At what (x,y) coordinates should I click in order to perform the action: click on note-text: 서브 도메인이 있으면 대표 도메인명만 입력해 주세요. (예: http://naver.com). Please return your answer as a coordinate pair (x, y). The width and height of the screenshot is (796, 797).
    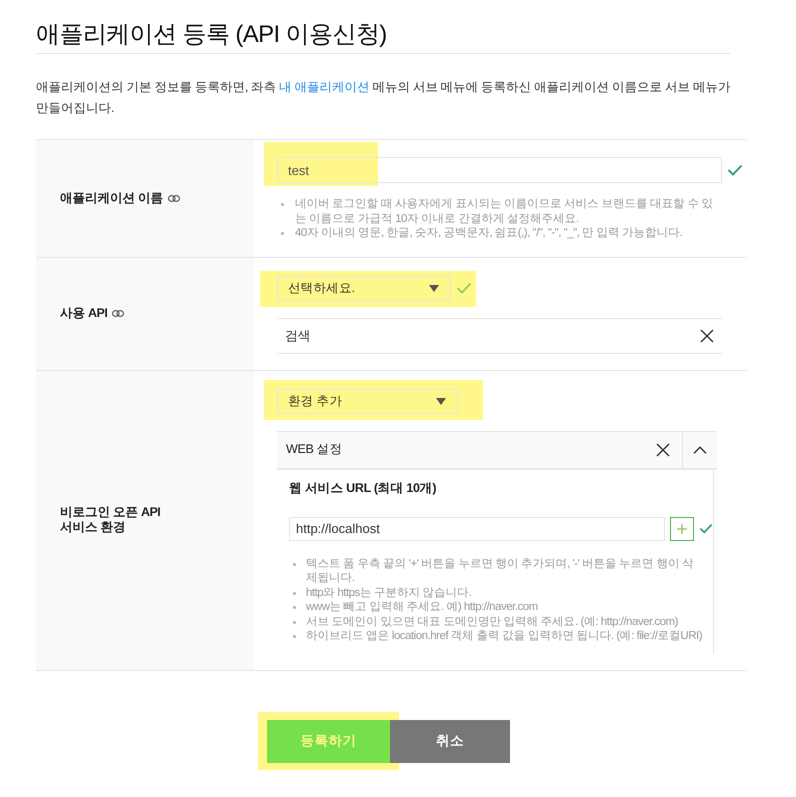
    Looking at the image, I should click on (492, 621).